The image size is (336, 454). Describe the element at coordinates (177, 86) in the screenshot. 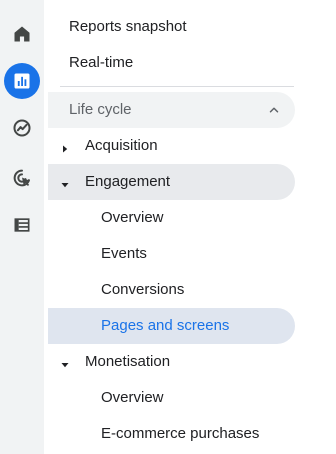

I see `divider` at that location.